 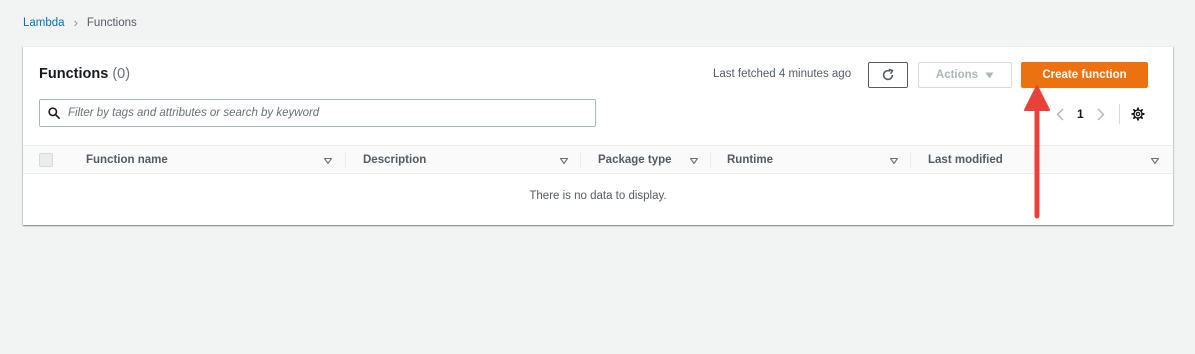 I want to click on chevron-left-icon, so click(x=1060, y=114).